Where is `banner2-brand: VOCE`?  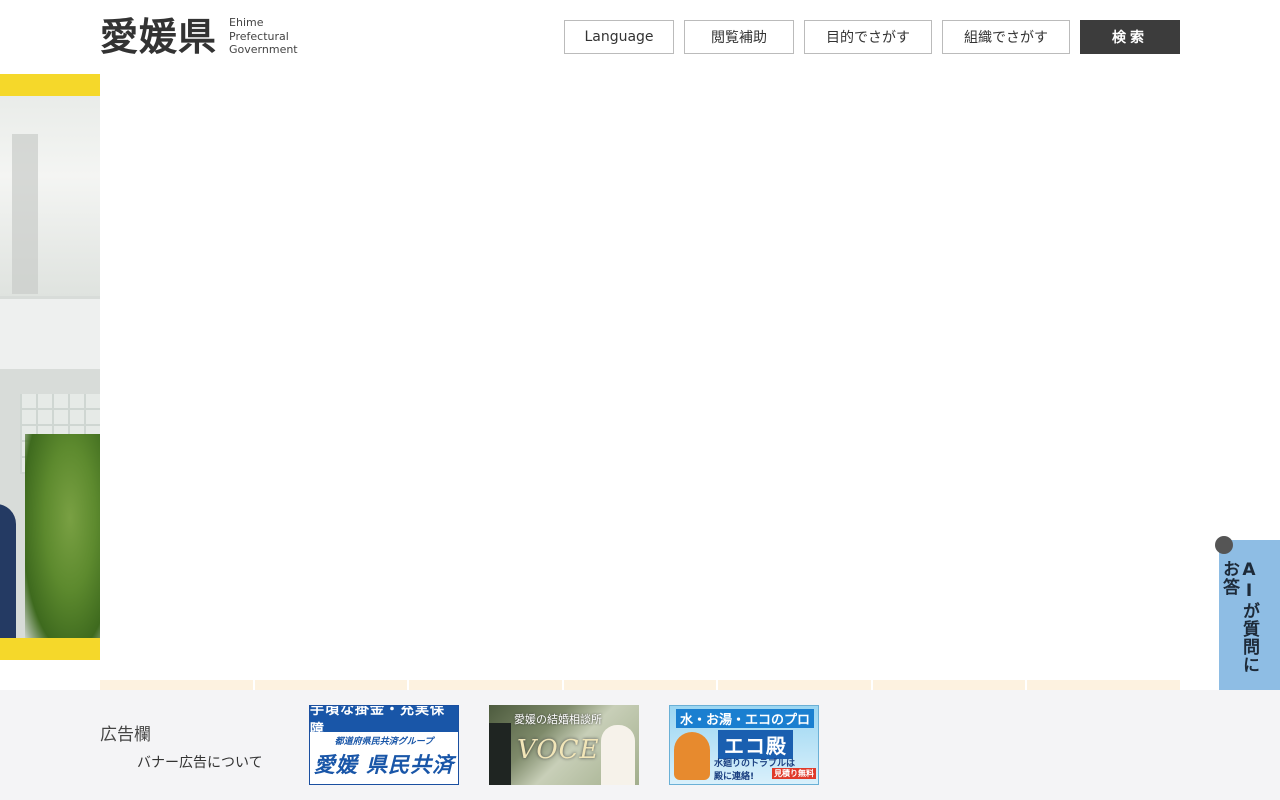
banner2-brand: VOCE is located at coordinates (558, 750).